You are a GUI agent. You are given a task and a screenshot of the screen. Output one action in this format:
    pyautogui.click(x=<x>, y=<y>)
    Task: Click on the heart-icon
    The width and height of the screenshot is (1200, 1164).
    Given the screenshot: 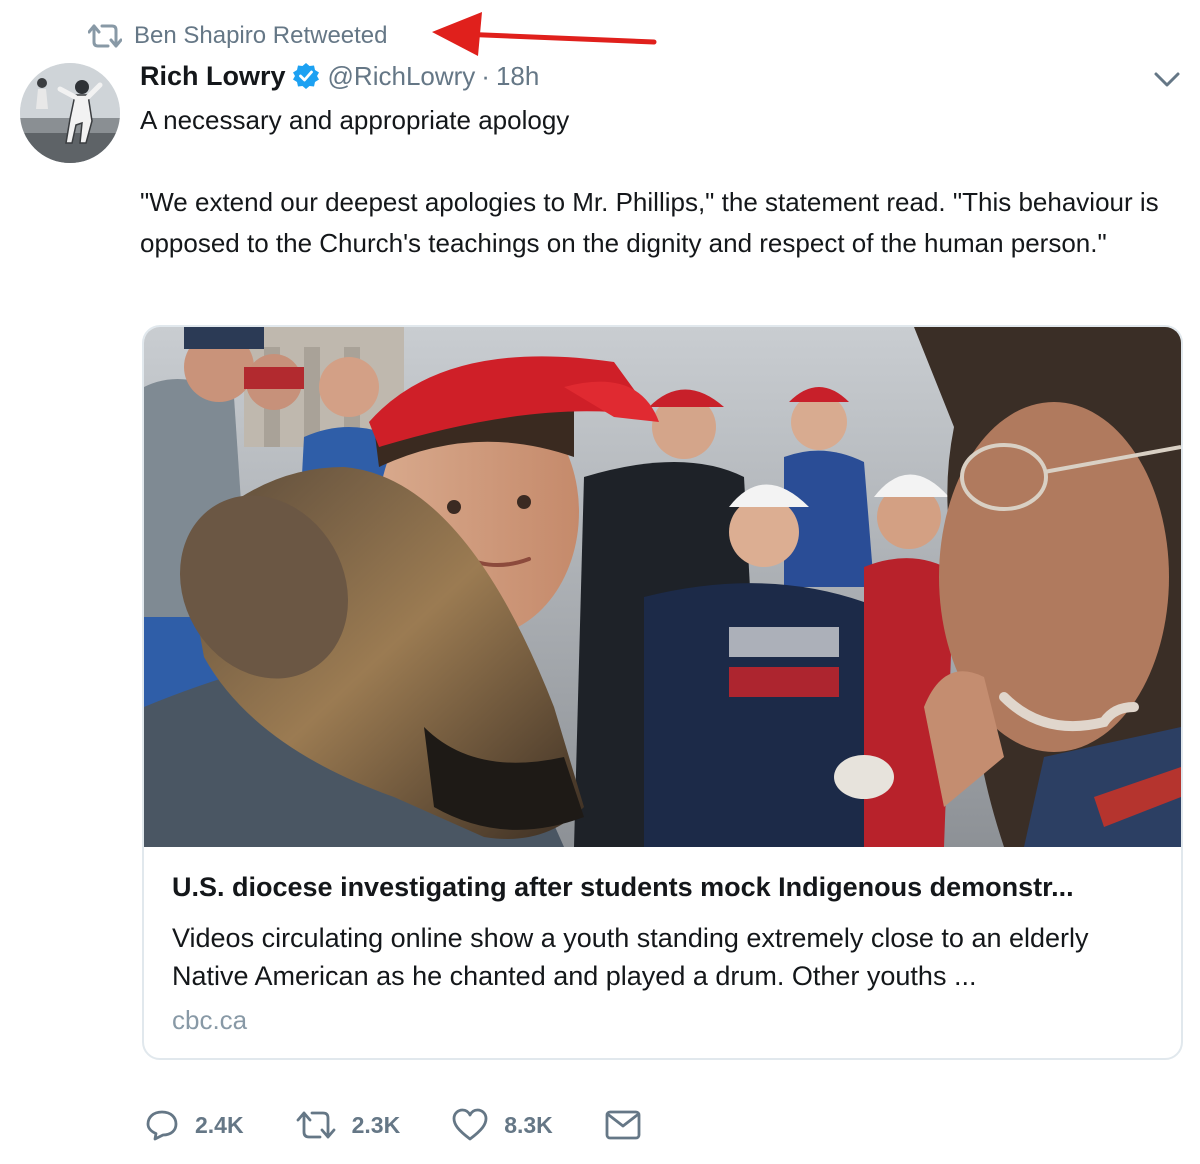 What is the action you would take?
    pyautogui.click(x=470, y=1125)
    